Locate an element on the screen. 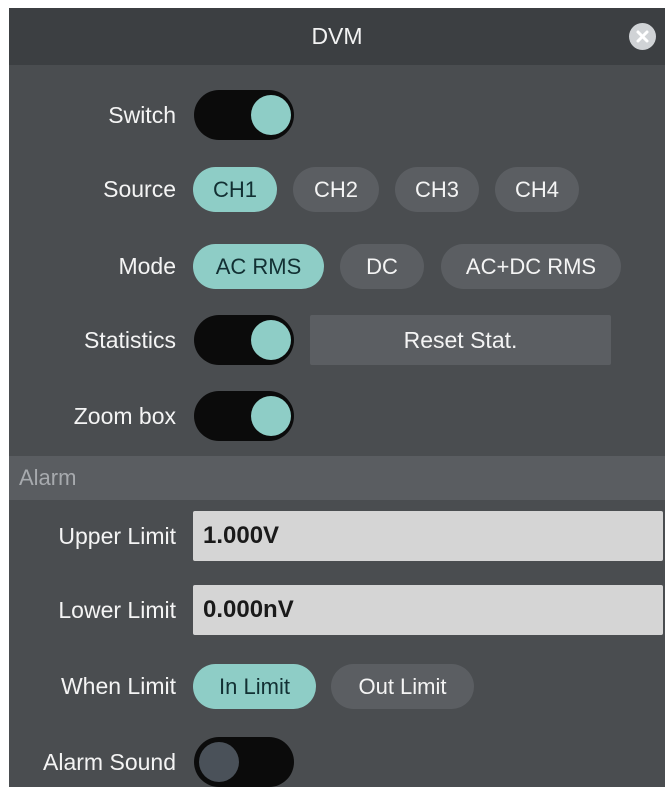 The height and width of the screenshot is (787, 665). alarm-section-title: Alarm is located at coordinates (48, 477).